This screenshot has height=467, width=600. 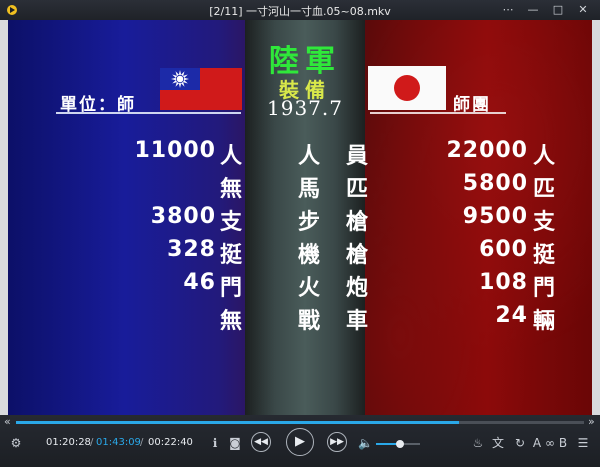 I want to click on subtitle-icon: 文, so click(x=498, y=443).